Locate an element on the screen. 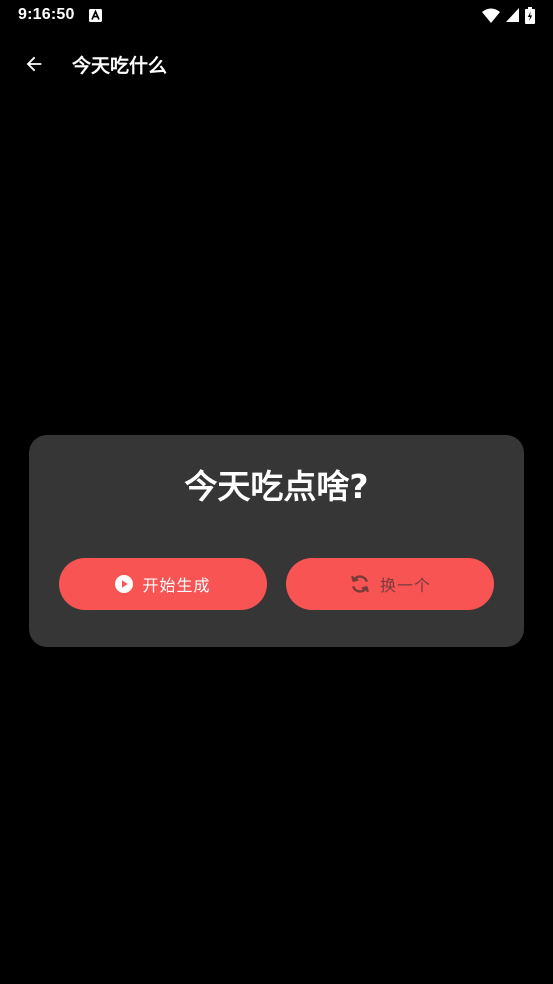 Image resolution: width=553 pixels, height=984 pixels. play-circle-icon is located at coordinates (124, 584).